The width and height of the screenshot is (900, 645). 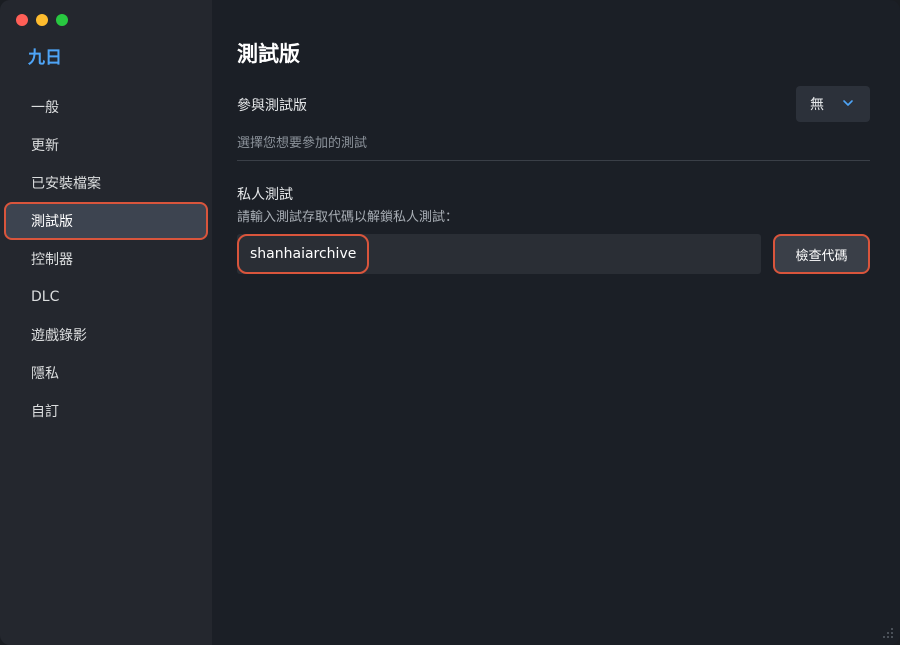 I want to click on private-beta-description: 請輸入測試存取代碼以解鎖私人測試：, so click(x=348, y=217).